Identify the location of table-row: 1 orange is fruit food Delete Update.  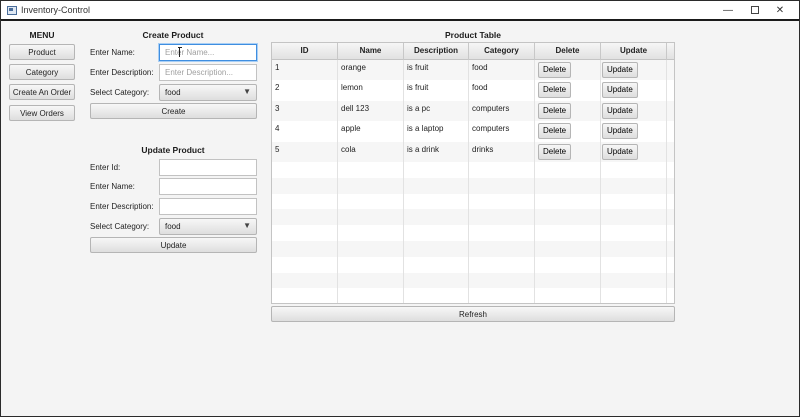
(473, 70).